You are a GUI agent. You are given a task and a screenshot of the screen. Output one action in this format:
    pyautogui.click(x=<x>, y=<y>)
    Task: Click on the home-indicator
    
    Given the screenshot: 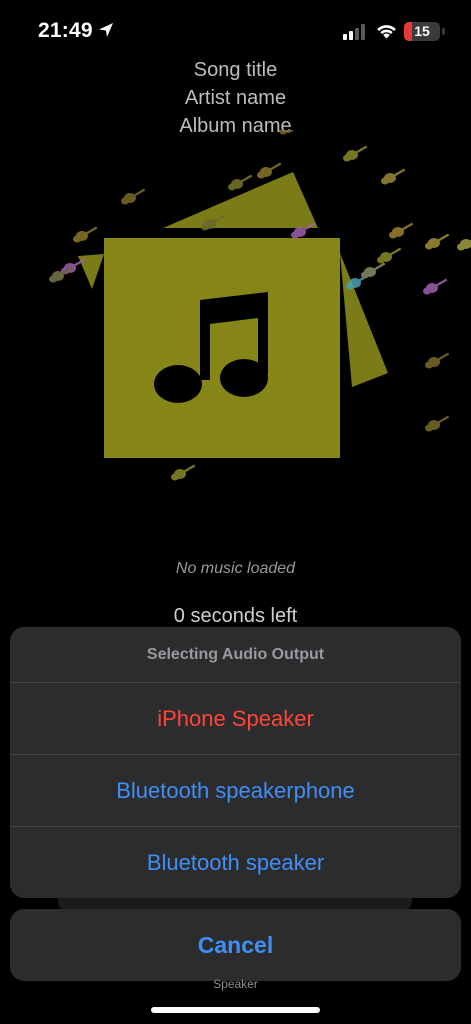 What is the action you would take?
    pyautogui.click(x=235, y=1010)
    